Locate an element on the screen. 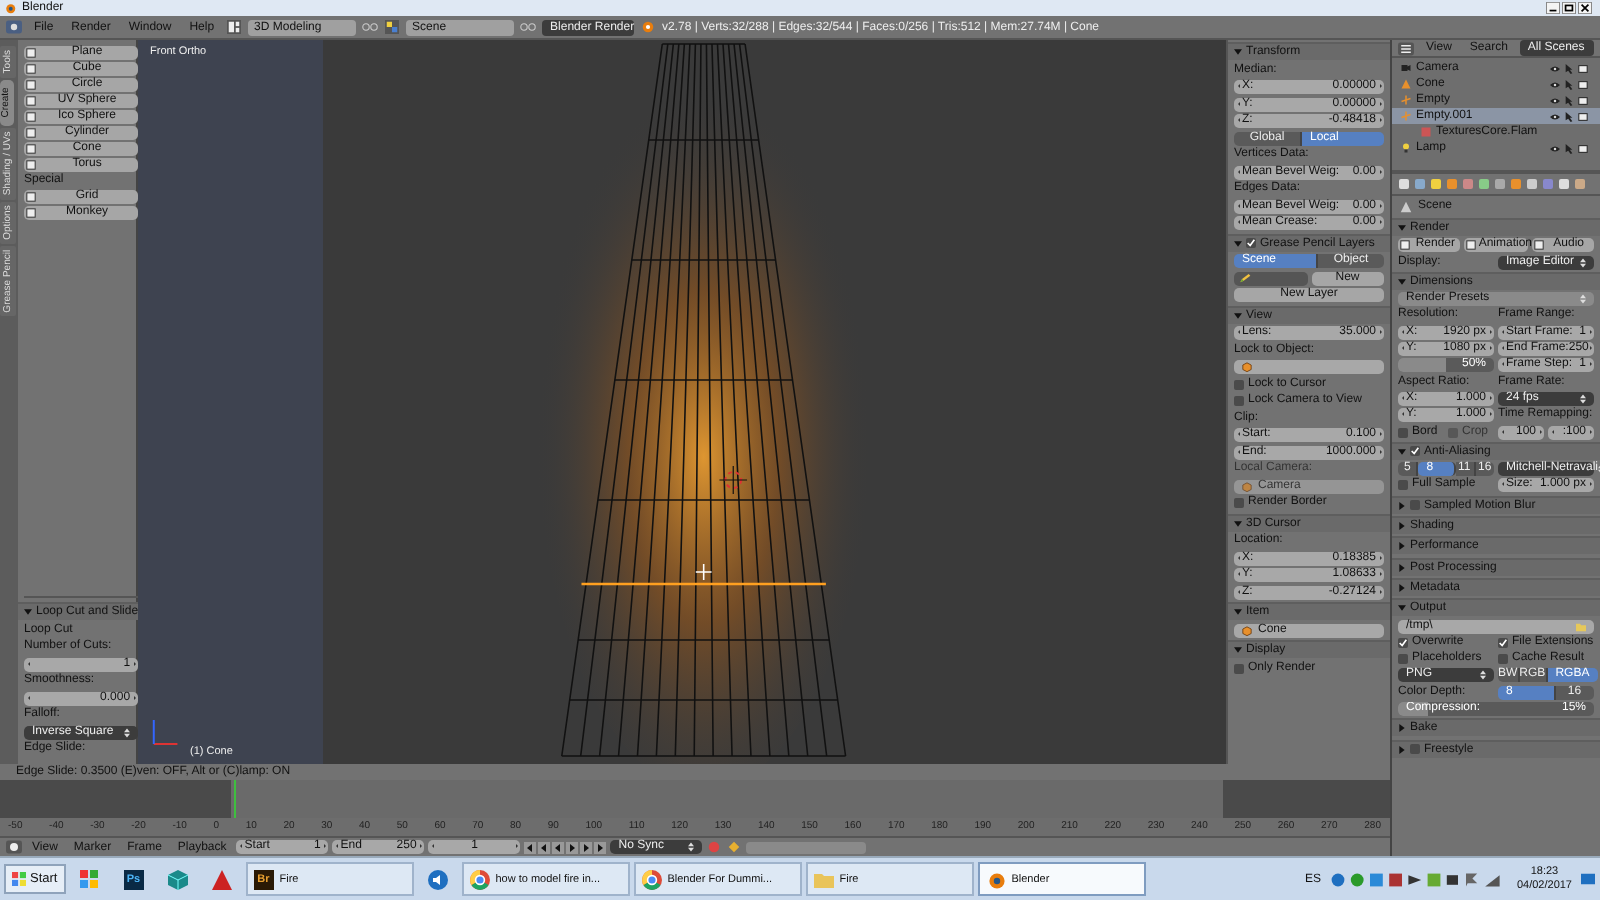 The width and height of the screenshot is (1600, 900). axis-gizmo-icon is located at coordinates (165, 732).